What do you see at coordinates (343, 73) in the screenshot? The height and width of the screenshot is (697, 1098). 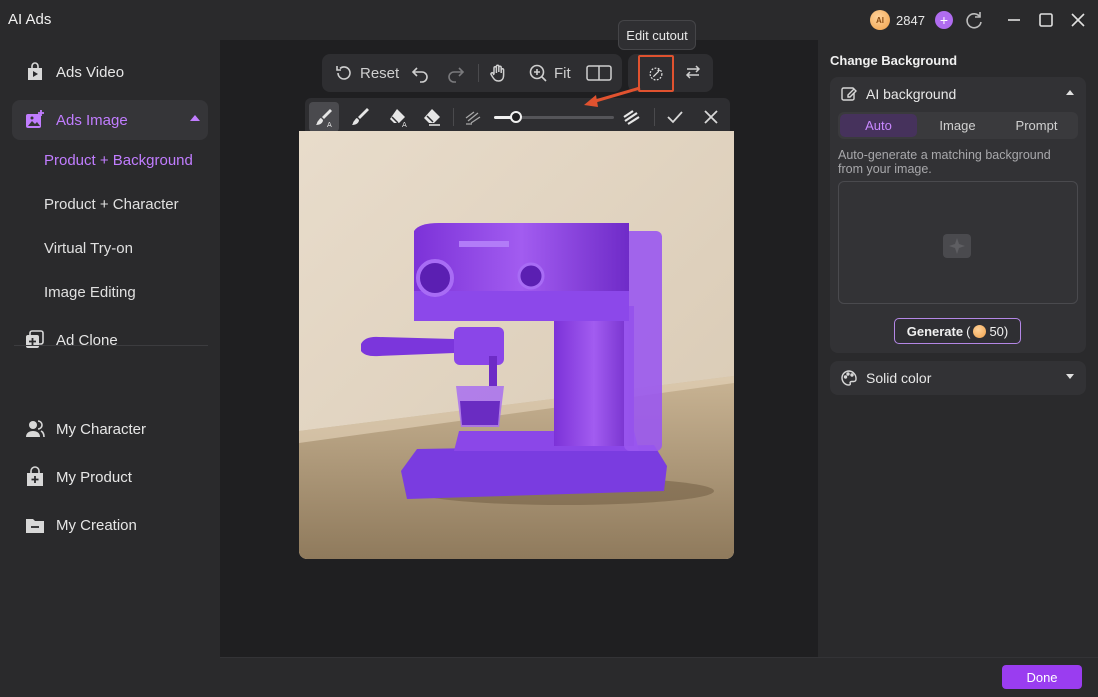 I see `reset-icon` at bounding box center [343, 73].